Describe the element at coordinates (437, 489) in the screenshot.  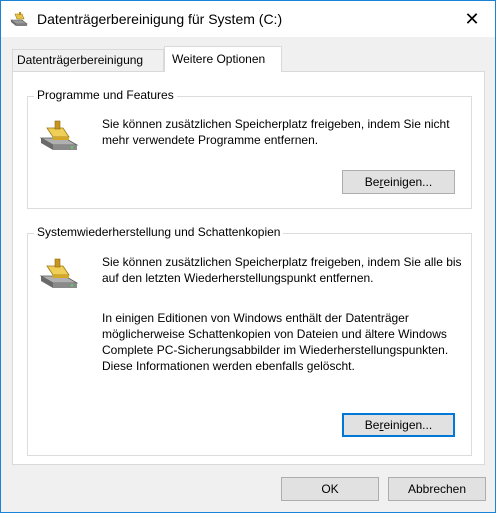
I see `cancel-button: Abbrechen` at that location.